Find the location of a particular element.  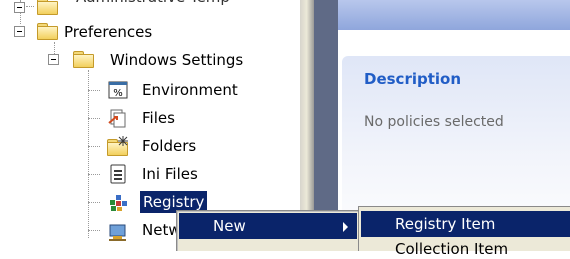

context-menu: New is located at coordinates (269, 230).